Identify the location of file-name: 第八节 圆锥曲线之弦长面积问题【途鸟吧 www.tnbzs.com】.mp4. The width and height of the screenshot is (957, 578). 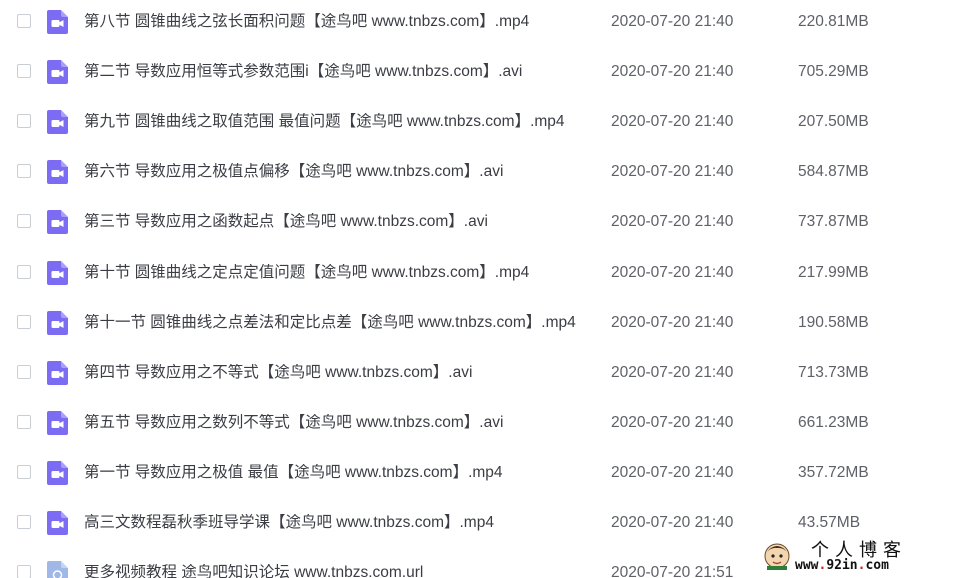
(339, 22).